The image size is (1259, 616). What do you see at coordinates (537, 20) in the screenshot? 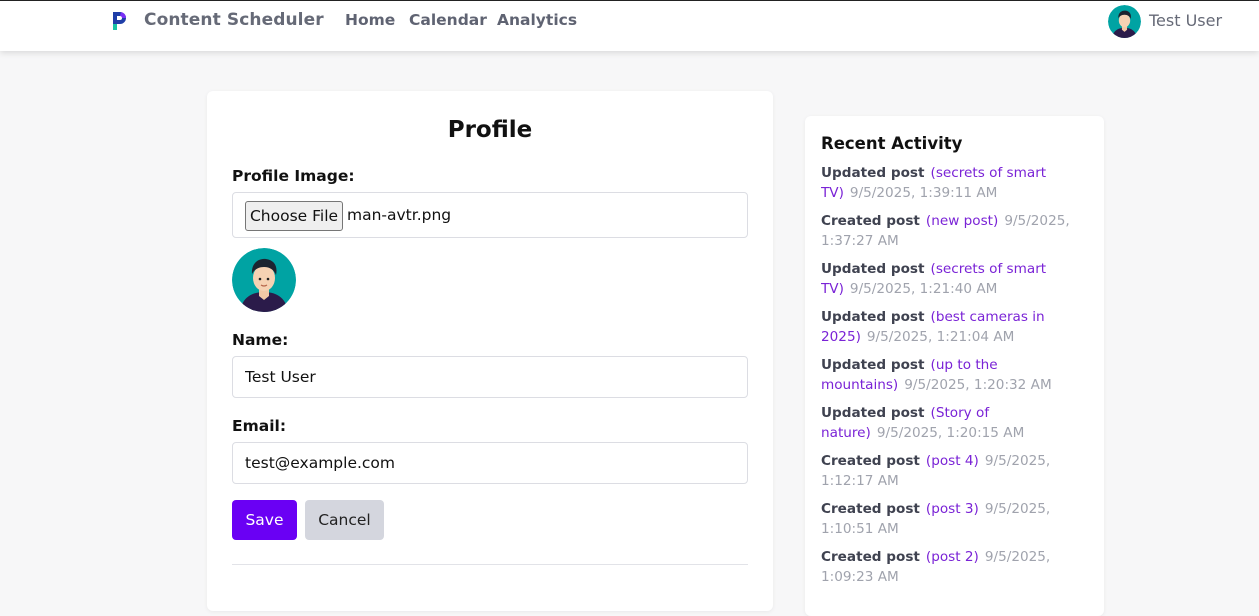
I see `nav-analytics: Analytics` at bounding box center [537, 20].